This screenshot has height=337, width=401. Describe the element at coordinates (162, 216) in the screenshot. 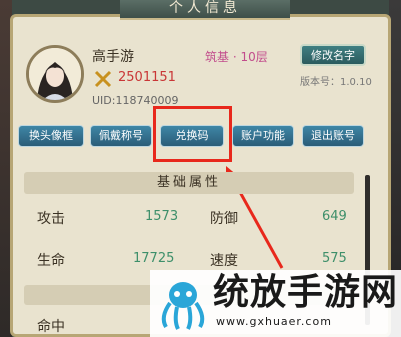

I see `stat-value-attack: 1573` at that location.